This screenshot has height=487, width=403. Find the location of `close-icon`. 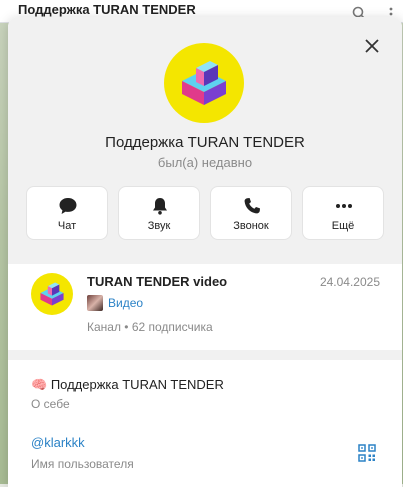

close-icon is located at coordinates (372, 46).